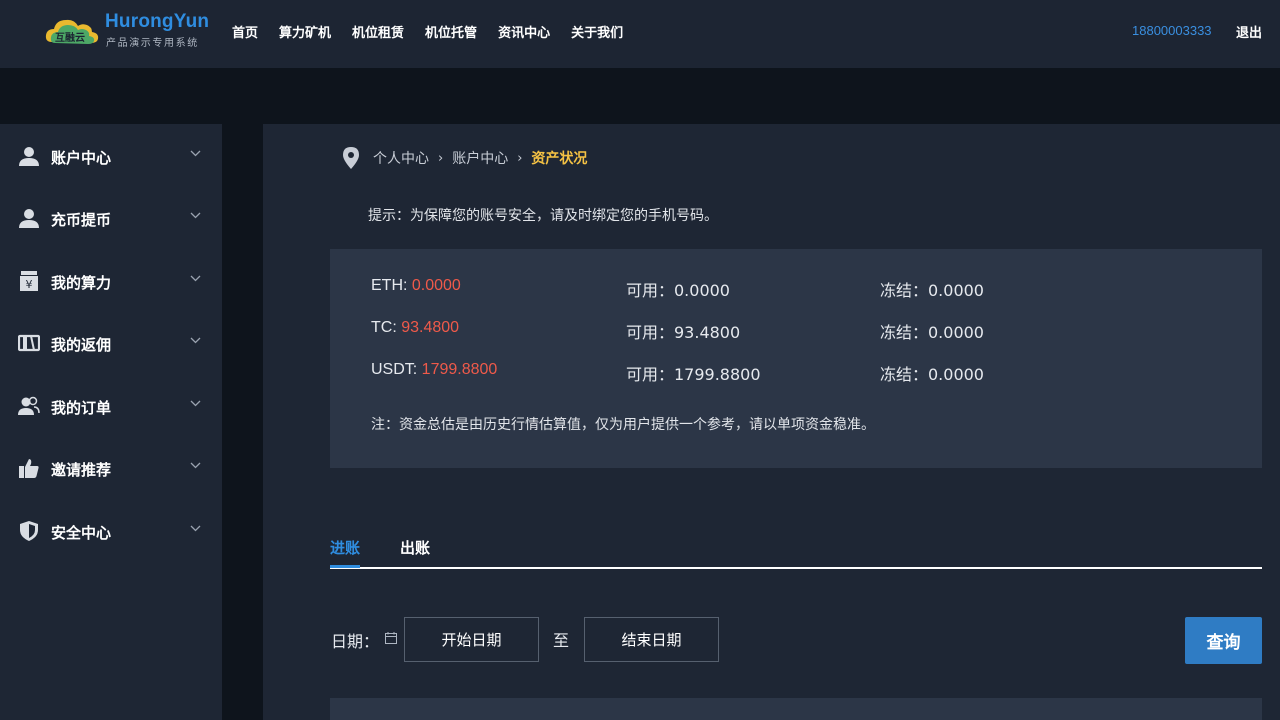 Image resolution: width=1280 pixels, height=720 pixels. I want to click on asset-total: TC: 93.4800, so click(415, 328).